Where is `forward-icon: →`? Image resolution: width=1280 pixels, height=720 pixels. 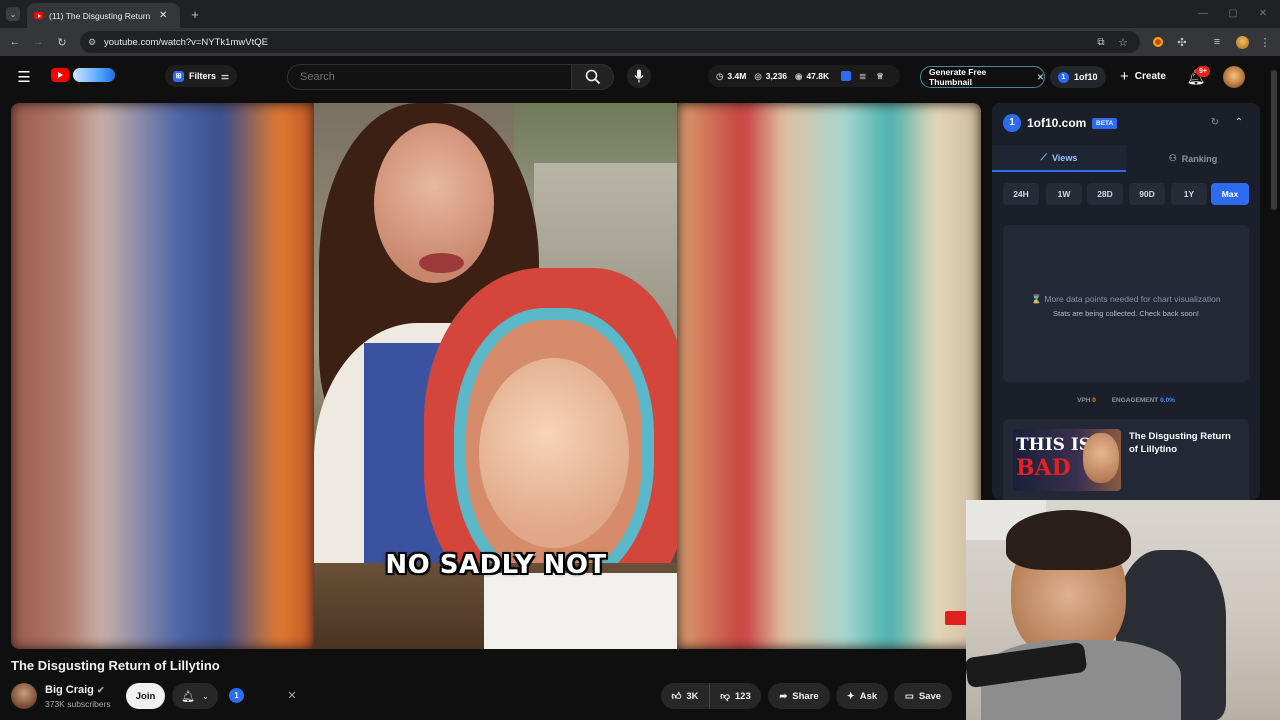
forward-icon: → is located at coordinates (38, 42).